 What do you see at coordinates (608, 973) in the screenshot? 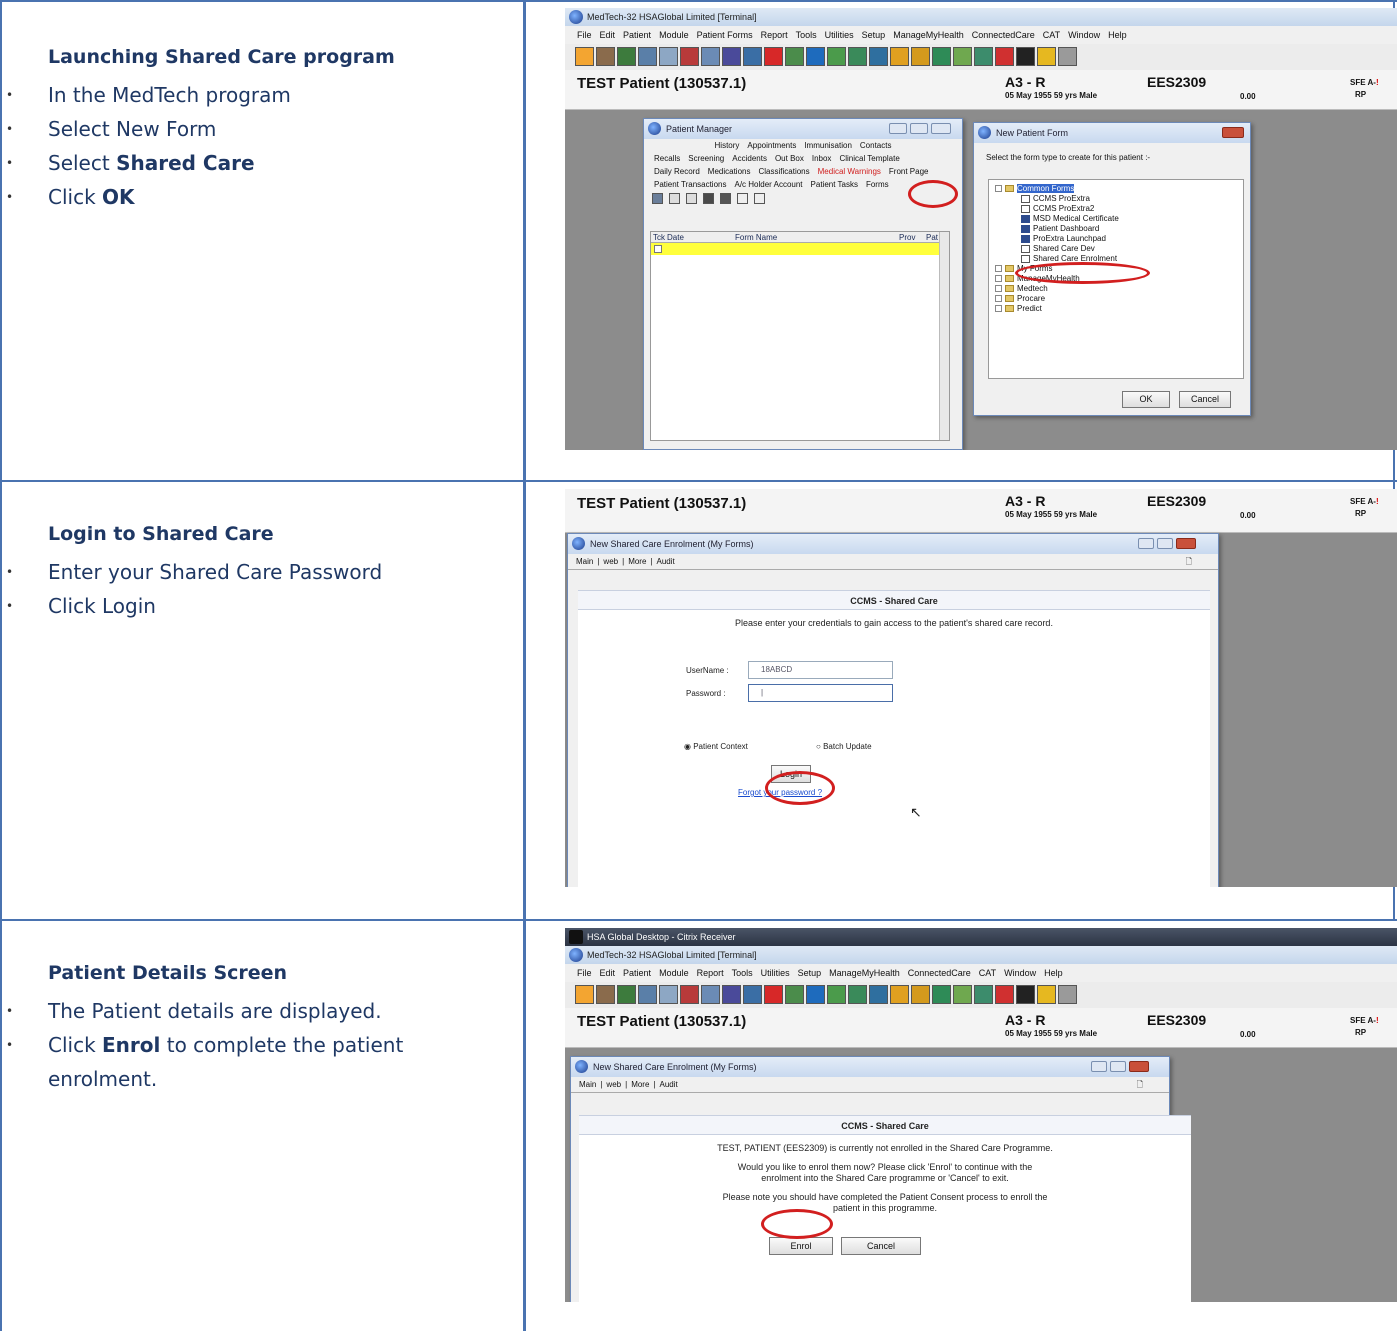
I see `menu-item-edit: Edit` at bounding box center [608, 973].